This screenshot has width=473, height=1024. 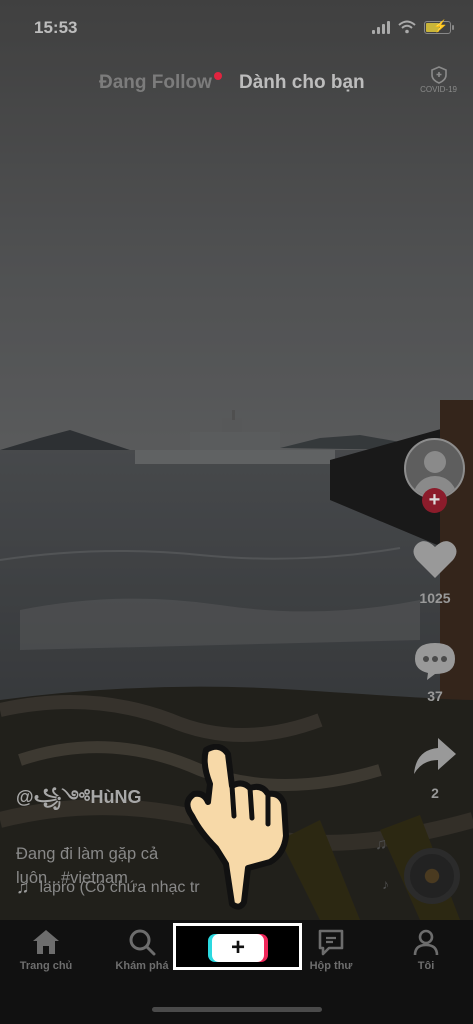 I want to click on status-icons: ⚡, so click(x=413, y=26).